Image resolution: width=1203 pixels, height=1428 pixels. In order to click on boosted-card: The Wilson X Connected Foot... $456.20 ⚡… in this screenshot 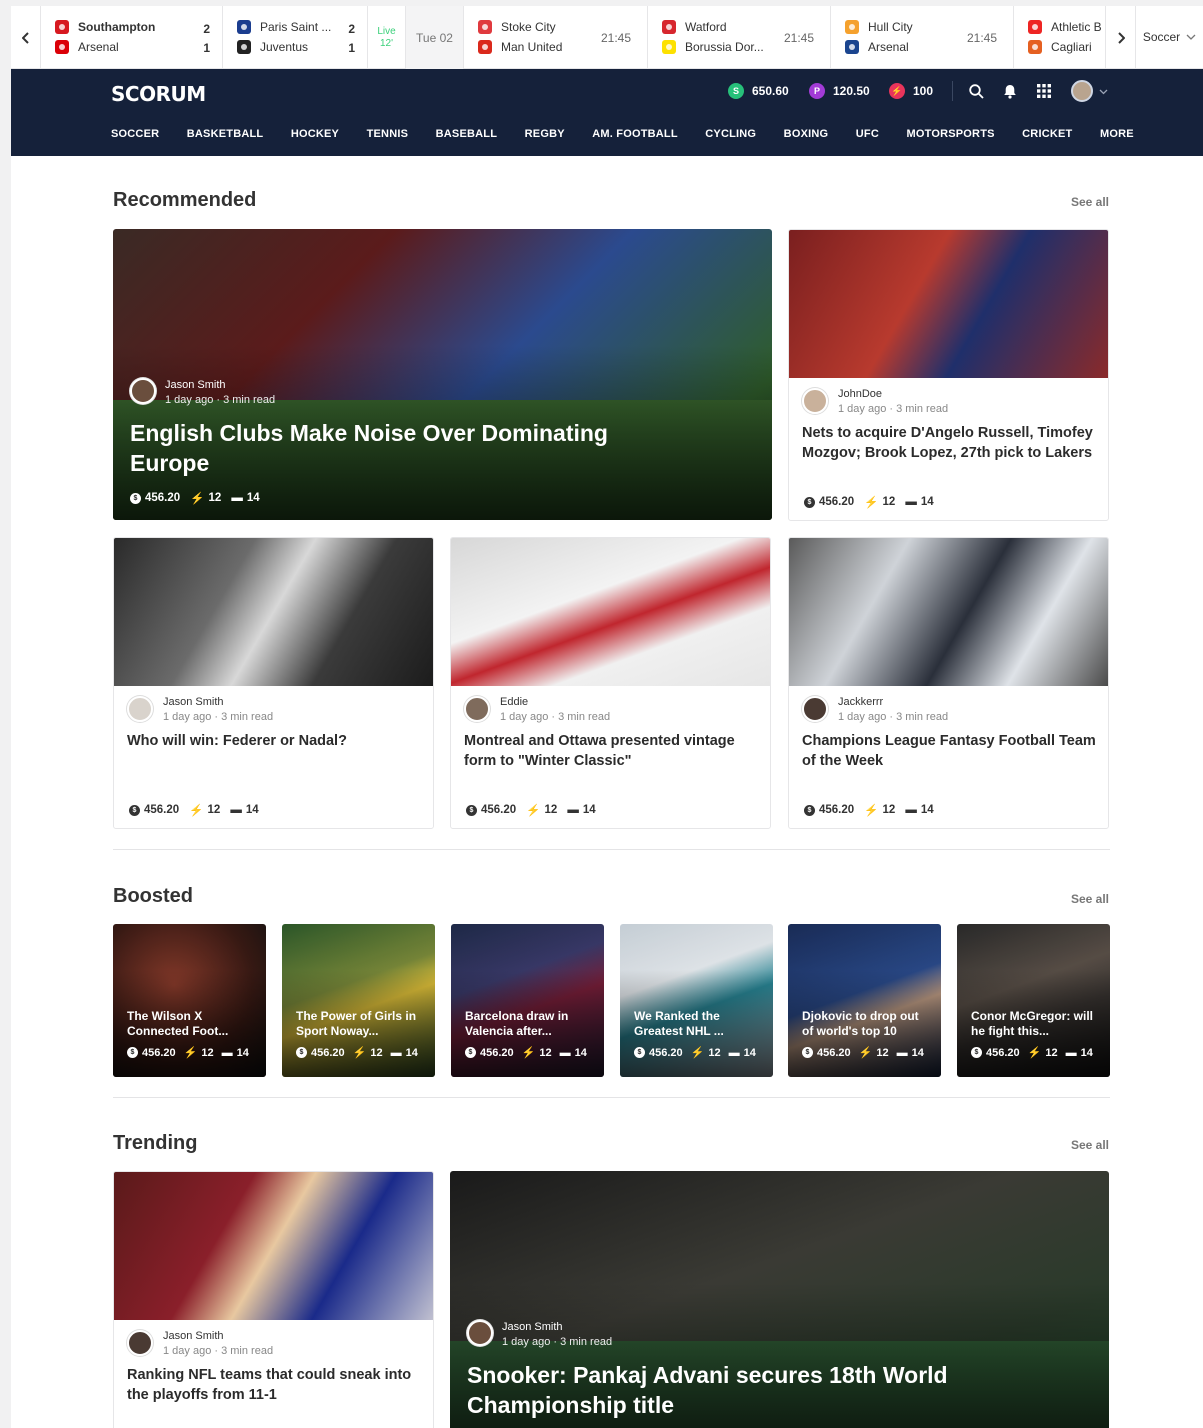, I will do `click(189, 1000)`.